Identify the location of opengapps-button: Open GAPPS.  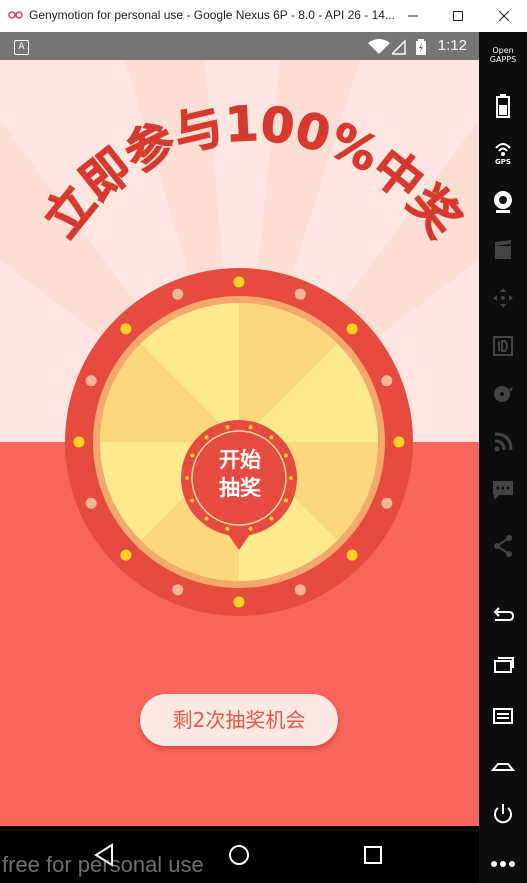
(503, 55).